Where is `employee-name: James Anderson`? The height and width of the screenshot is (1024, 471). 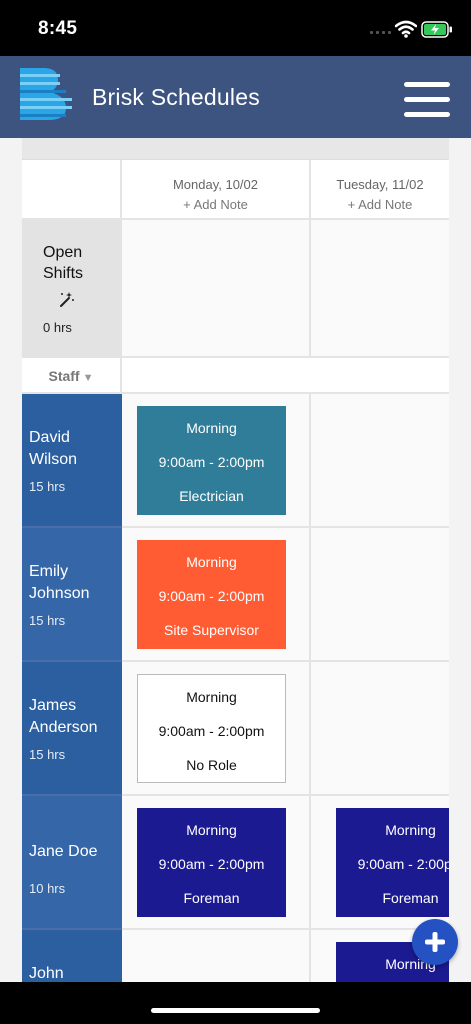 employee-name: James Anderson is located at coordinates (63, 716).